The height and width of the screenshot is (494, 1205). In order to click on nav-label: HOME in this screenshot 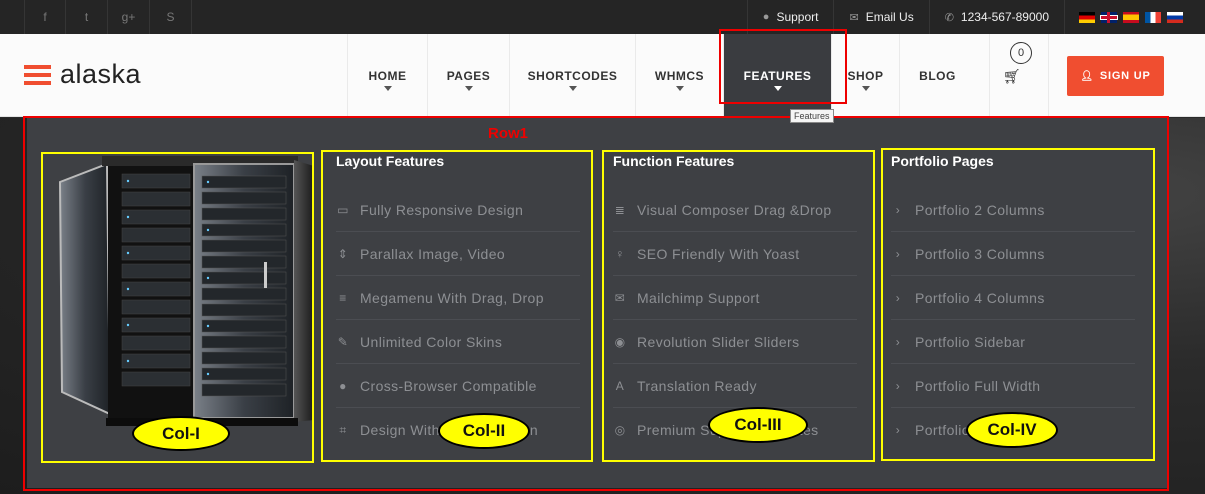, I will do `click(387, 75)`.